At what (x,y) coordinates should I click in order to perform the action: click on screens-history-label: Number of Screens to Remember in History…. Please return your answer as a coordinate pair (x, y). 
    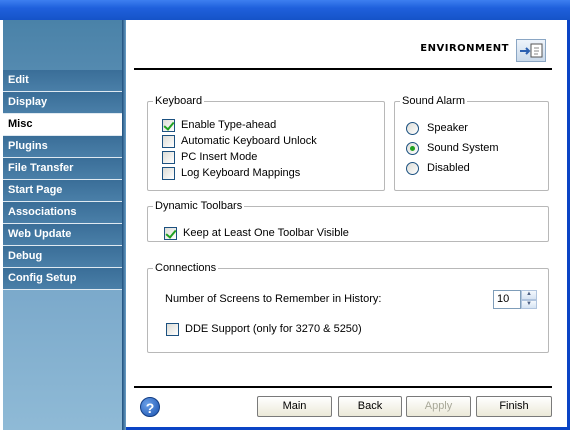
    Looking at the image, I should click on (273, 299).